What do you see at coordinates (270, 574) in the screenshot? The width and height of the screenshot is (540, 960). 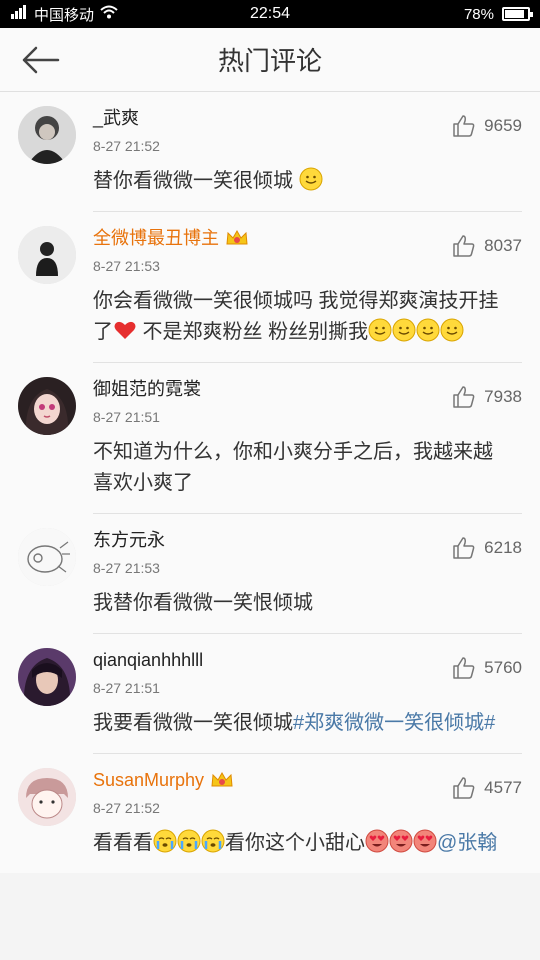 I see `comment-item: 东方元永 8-27 21:53 我替你看微微一笑恨倾城 6218` at bounding box center [270, 574].